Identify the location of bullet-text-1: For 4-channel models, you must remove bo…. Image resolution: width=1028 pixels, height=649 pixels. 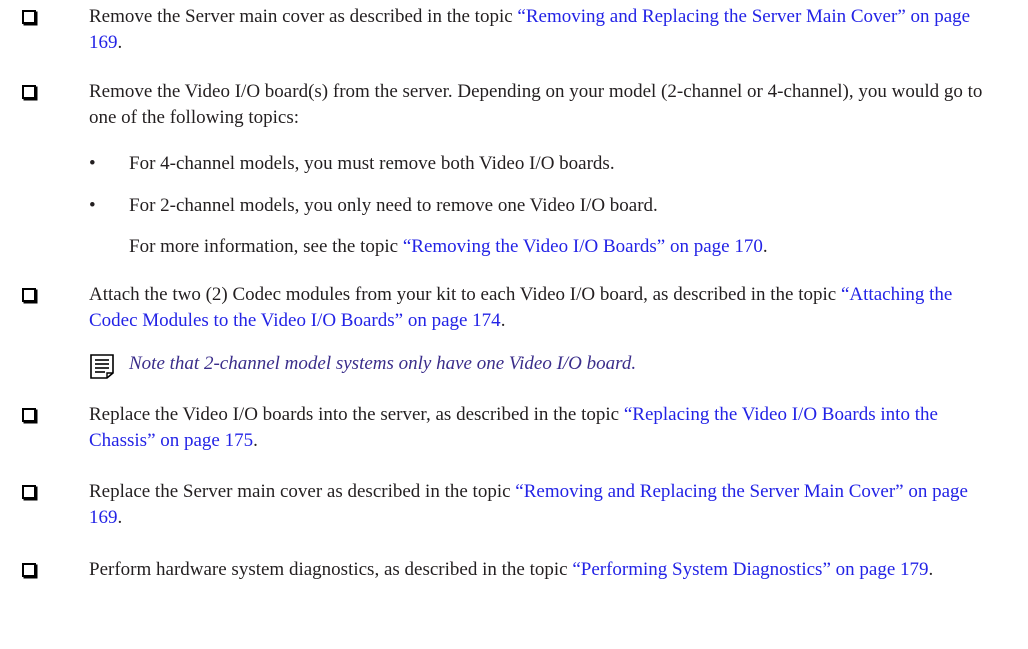
(372, 163).